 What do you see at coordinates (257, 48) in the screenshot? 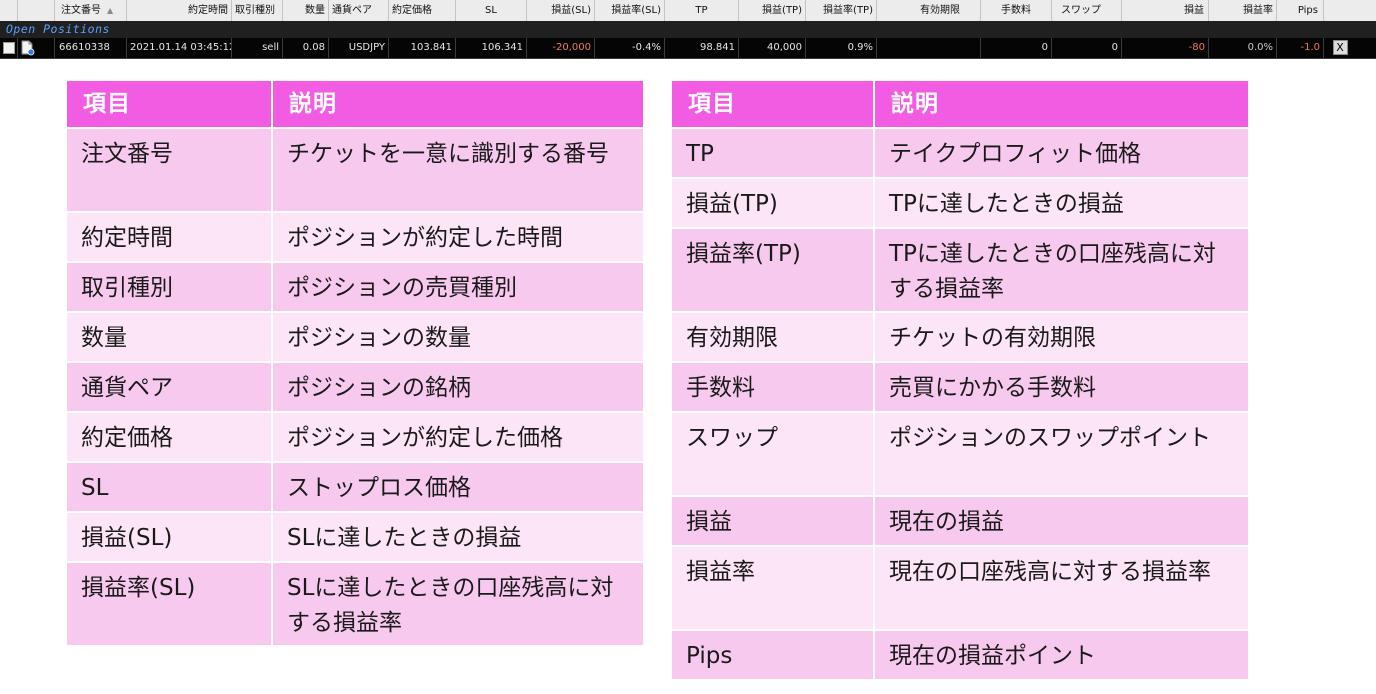
I see `row-type: sell` at bounding box center [257, 48].